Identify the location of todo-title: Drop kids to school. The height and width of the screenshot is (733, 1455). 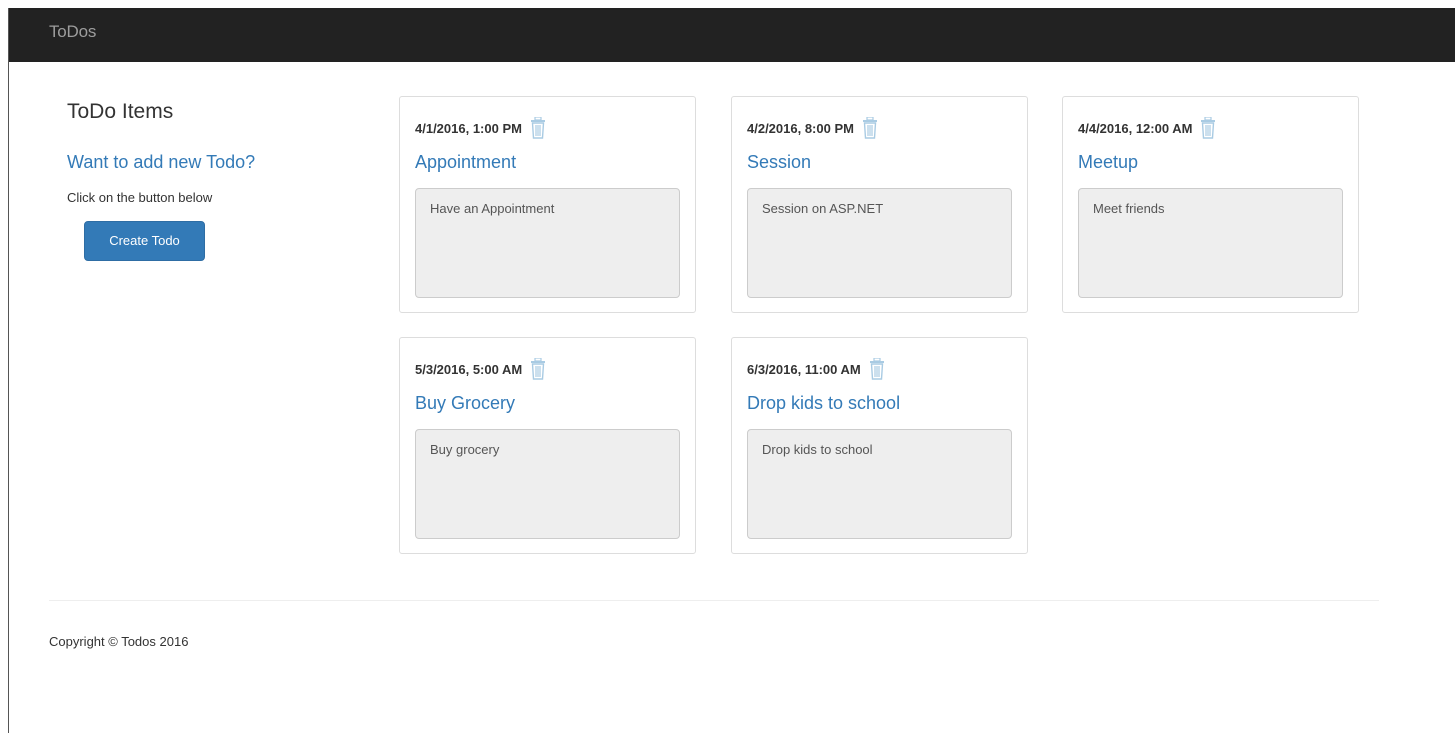
(823, 403).